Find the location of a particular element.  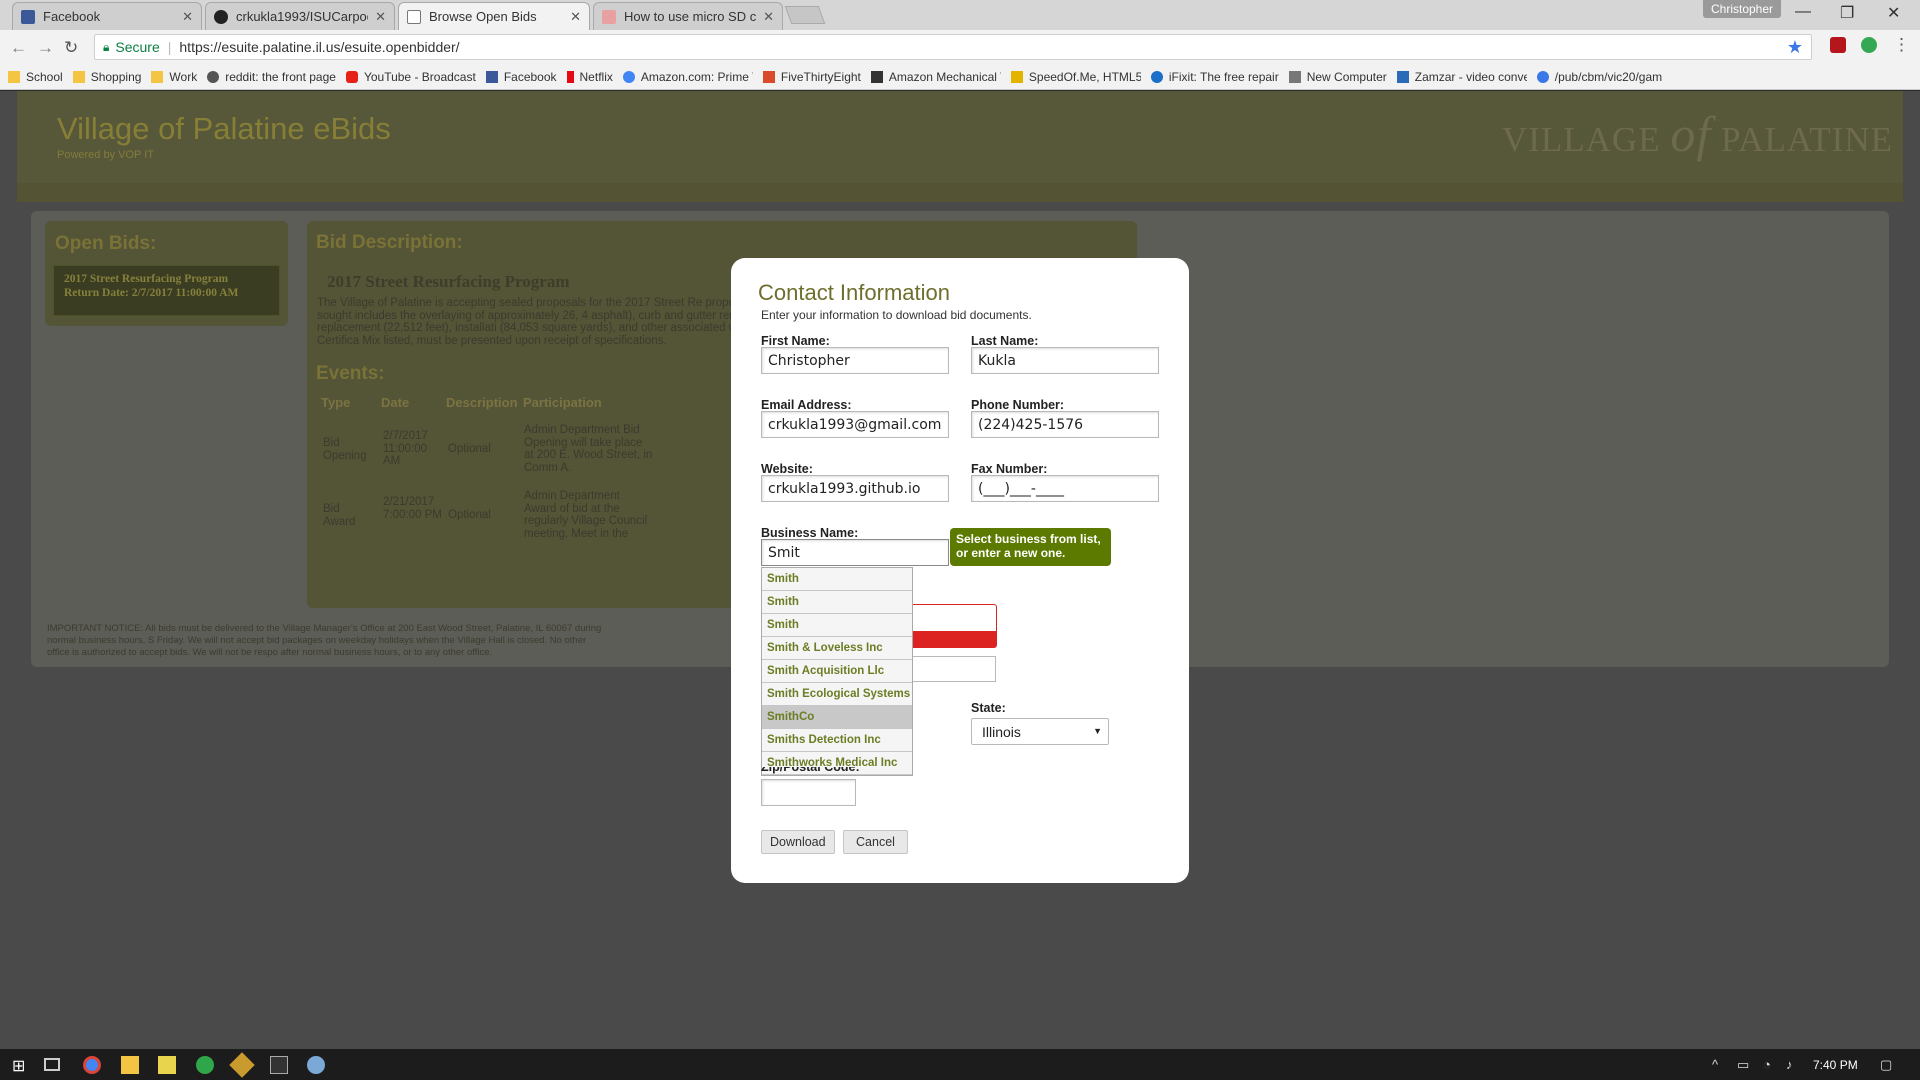

windows-taskbar: ⊞ ^ ▭ ◔ ♪ 7:40 PM ▢ is located at coordinates (960, 1064).